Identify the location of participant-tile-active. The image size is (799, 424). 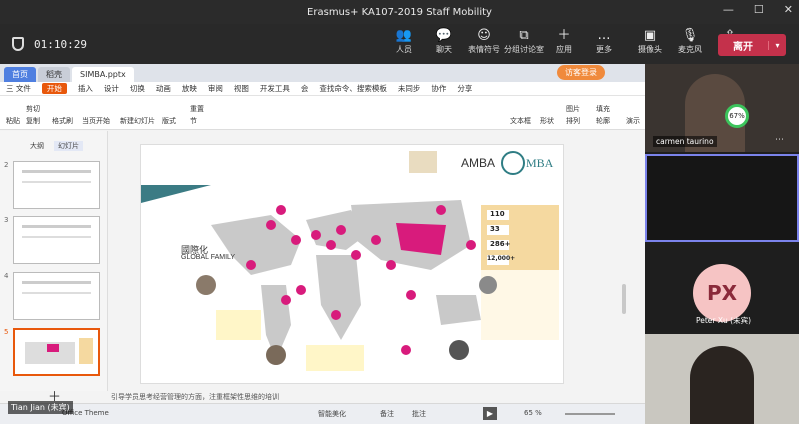
(722, 198).